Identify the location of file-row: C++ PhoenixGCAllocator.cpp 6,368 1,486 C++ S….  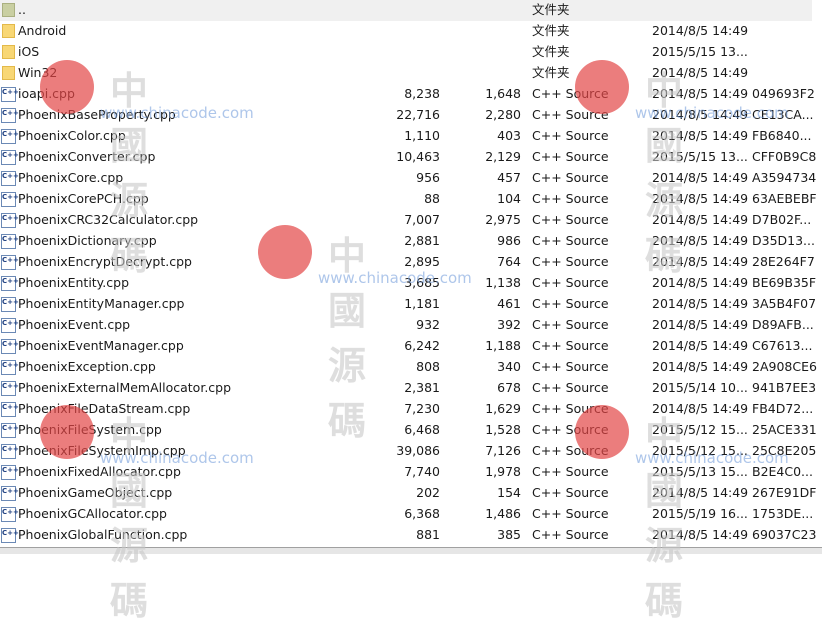
(411, 514).